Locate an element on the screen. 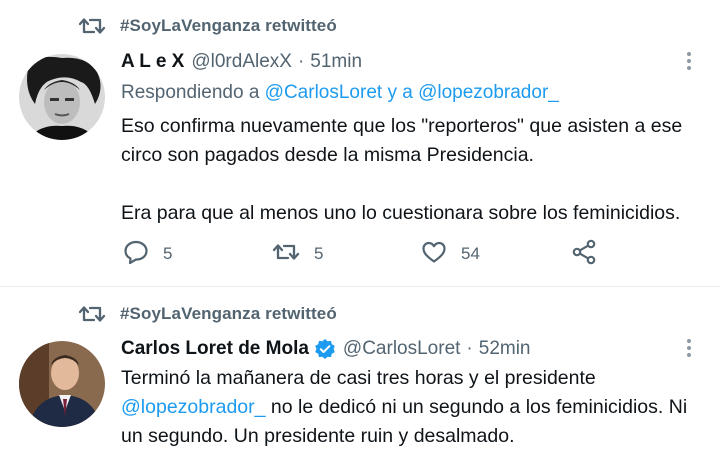  share-button is located at coordinates (584, 254).